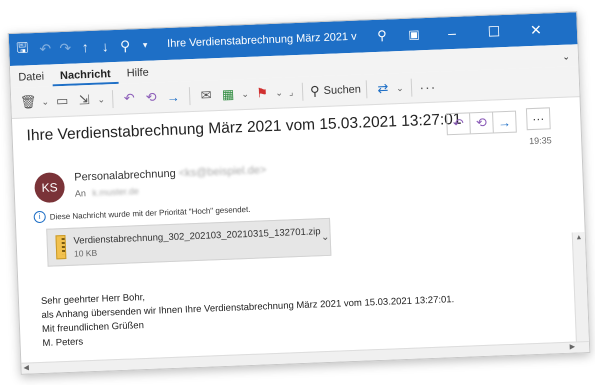 The image size is (595, 385). What do you see at coordinates (504, 122) in the screenshot?
I see `forward-button: →` at bounding box center [504, 122].